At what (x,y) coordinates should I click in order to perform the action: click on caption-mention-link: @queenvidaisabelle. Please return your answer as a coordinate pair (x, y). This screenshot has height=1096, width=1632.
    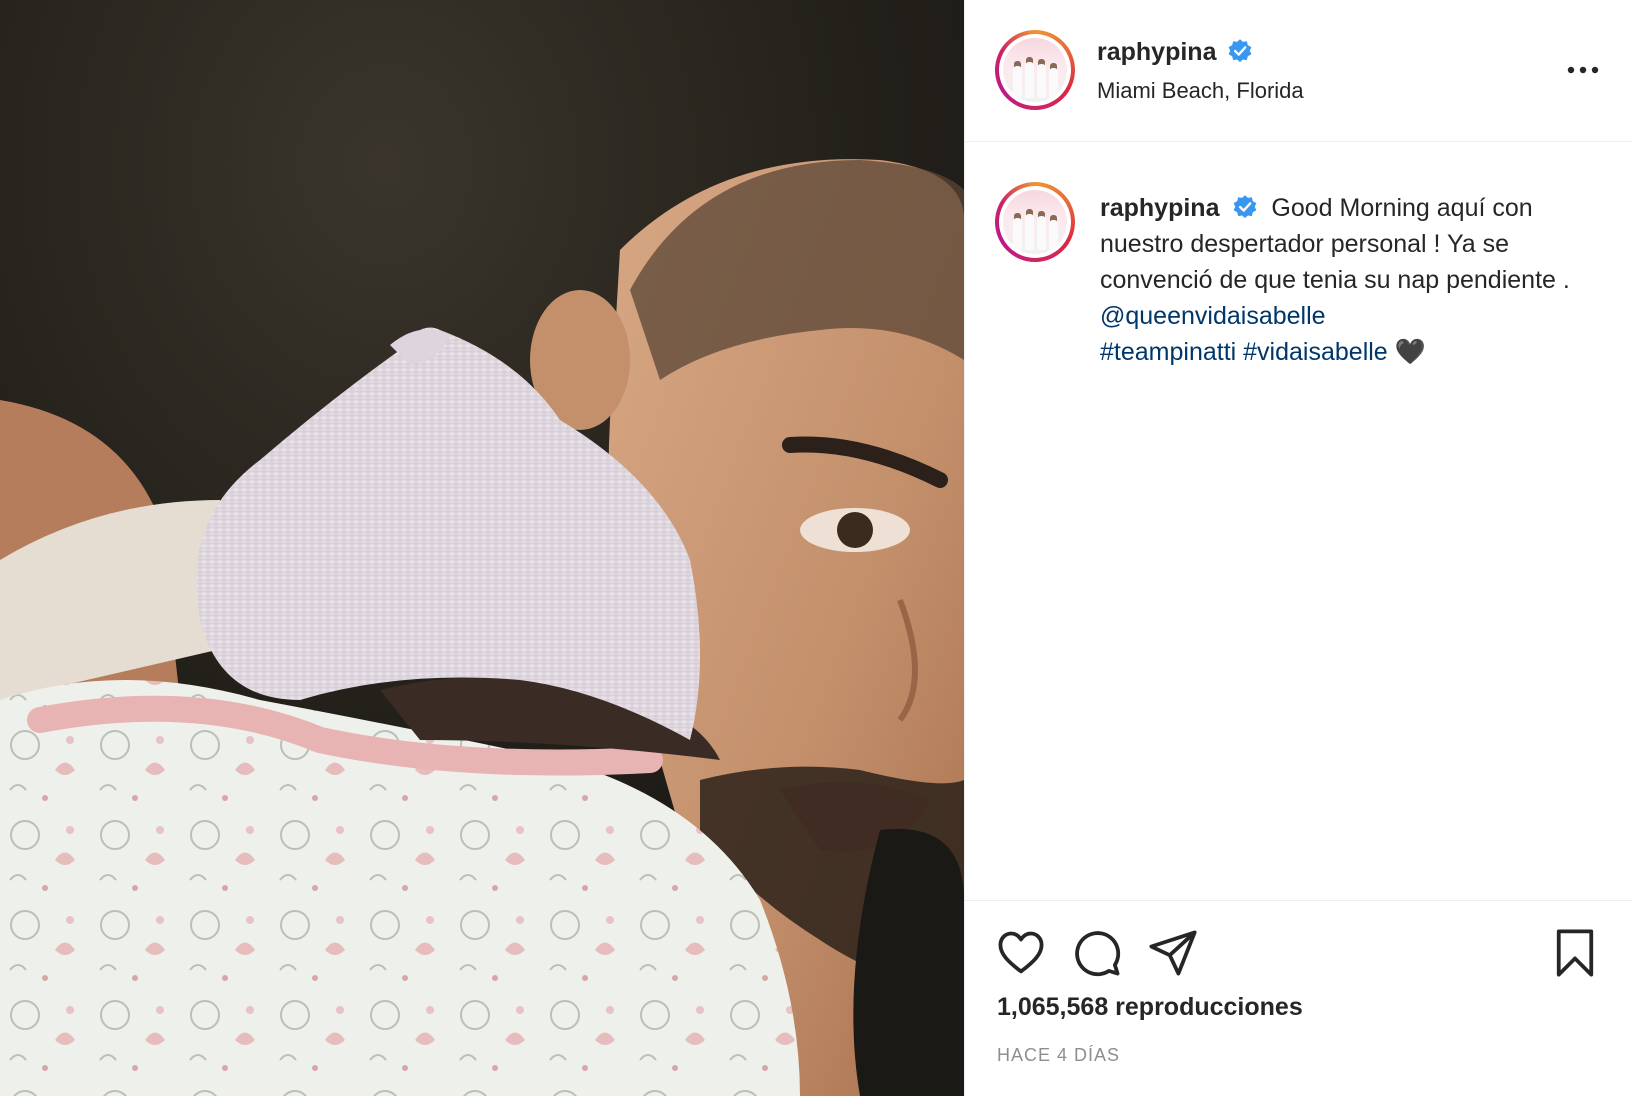
    Looking at the image, I should click on (1213, 316).